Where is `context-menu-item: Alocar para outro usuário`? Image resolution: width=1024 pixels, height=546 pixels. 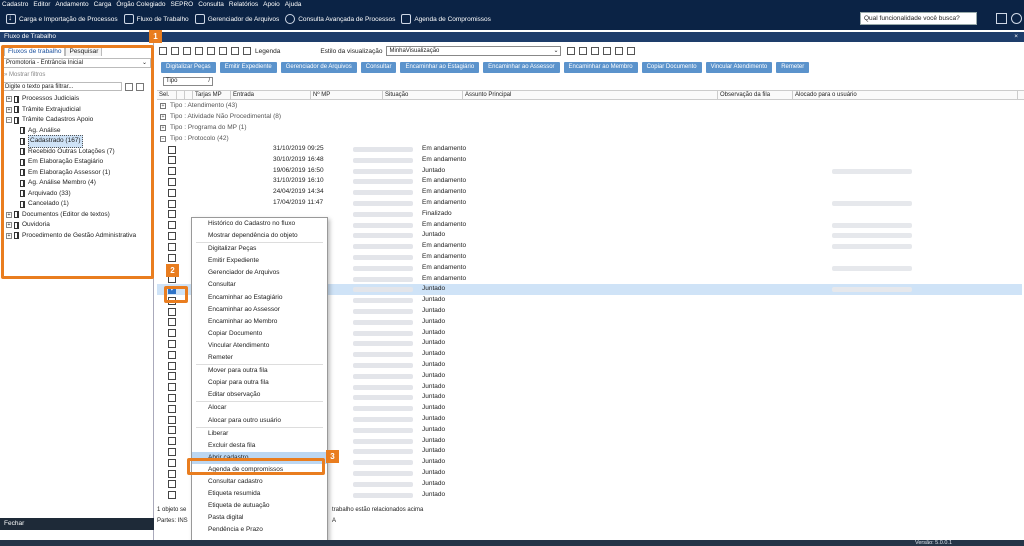 context-menu-item: Alocar para outro usuário is located at coordinates (259, 421).